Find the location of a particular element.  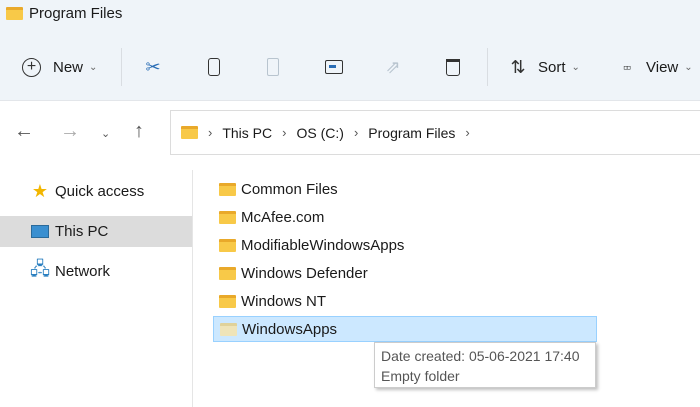

copy-button is located at coordinates (214, 67).